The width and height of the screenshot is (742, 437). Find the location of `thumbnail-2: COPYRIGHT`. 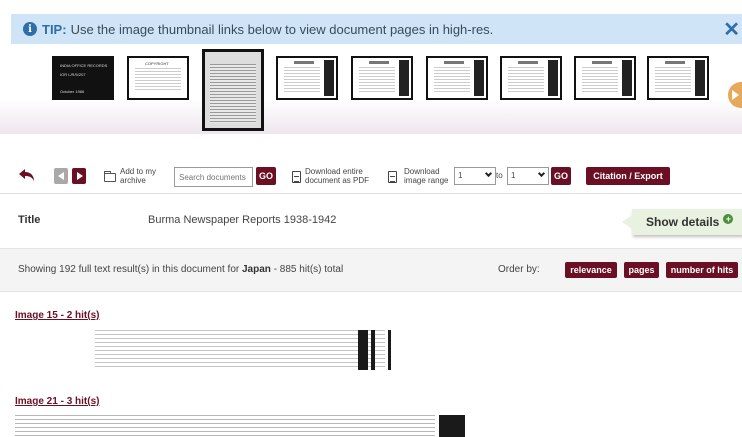

thumbnail-2: COPYRIGHT is located at coordinates (158, 78).